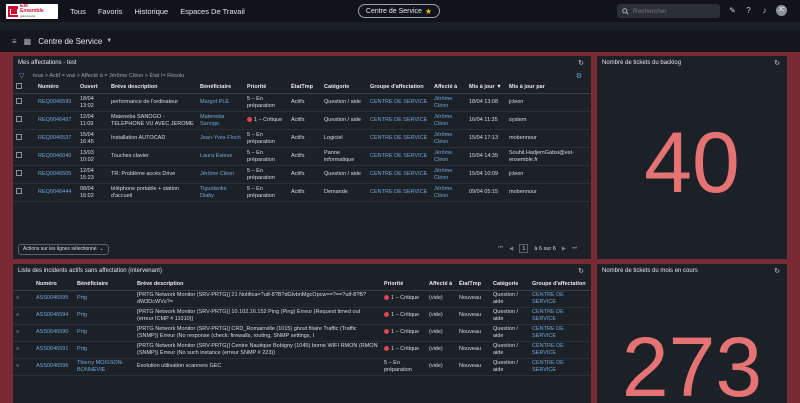 Image resolution: width=800 pixels, height=403 pixels. Describe the element at coordinates (92, 87) in the screenshot. I see `column-header: Ouvert` at that location.